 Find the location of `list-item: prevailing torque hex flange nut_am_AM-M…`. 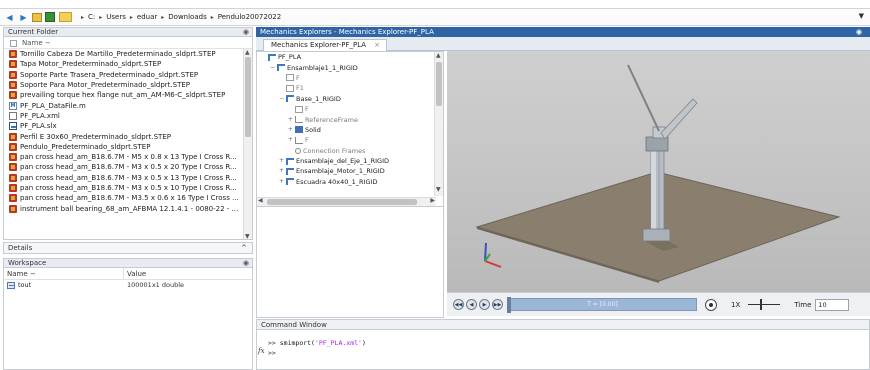

list-item: prevailing torque hex flange nut_am_AM-M… is located at coordinates (128, 95).